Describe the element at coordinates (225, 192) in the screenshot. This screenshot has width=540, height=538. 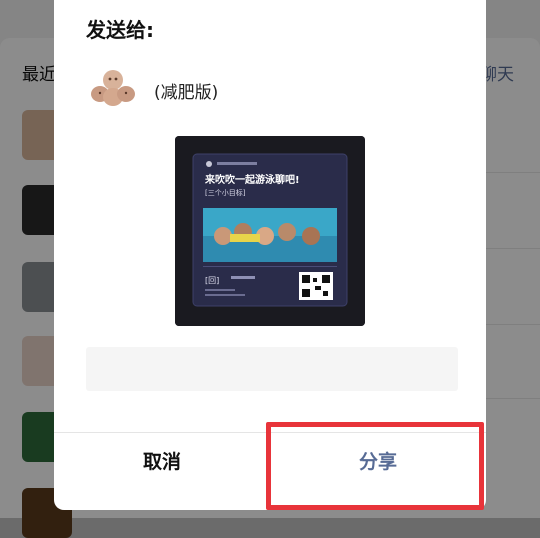
I see `preview-subline: [三个小目标]` at that location.